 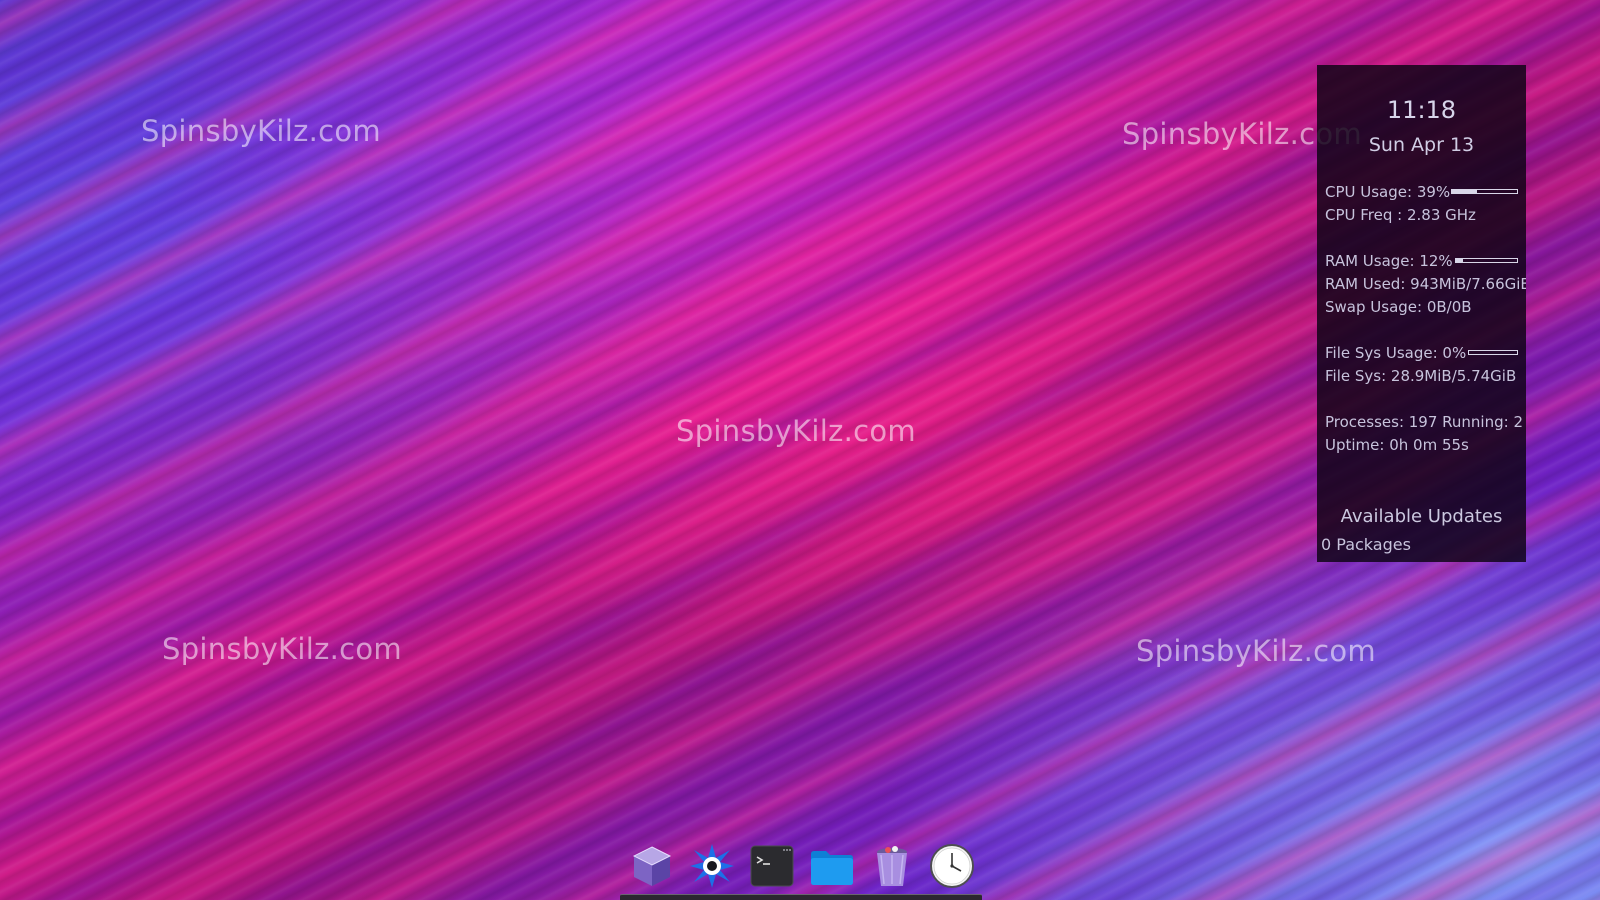 I want to click on filesystem-usage-text: File Sys Usage: 0%, so click(x=1396, y=353).